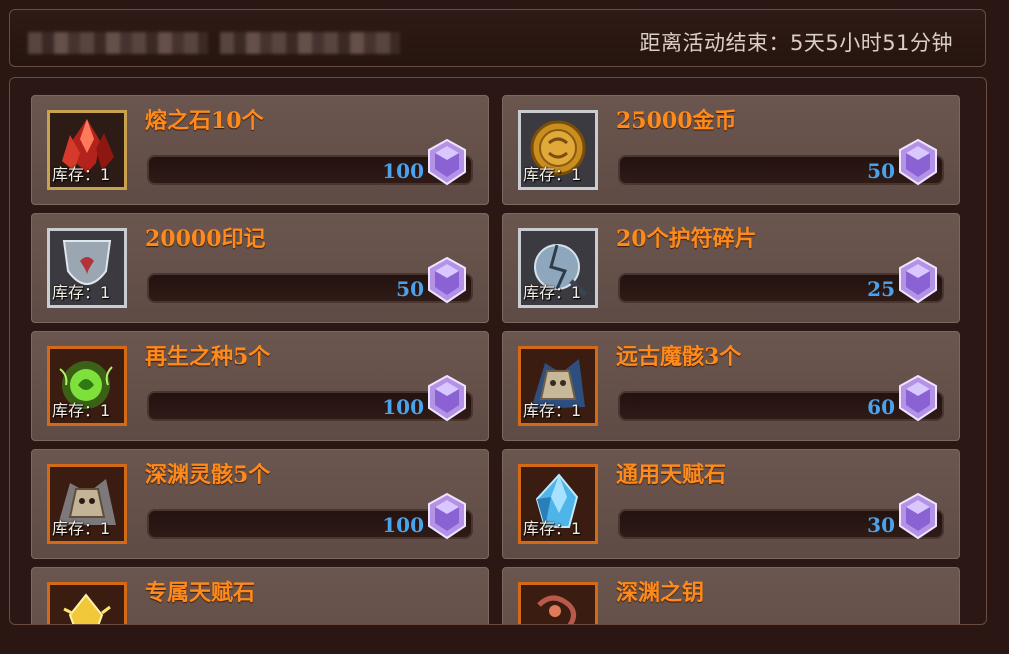 The image size is (1009, 654). I want to click on shop-item-card: 库存：1 通用天赋石 30, so click(731, 504).